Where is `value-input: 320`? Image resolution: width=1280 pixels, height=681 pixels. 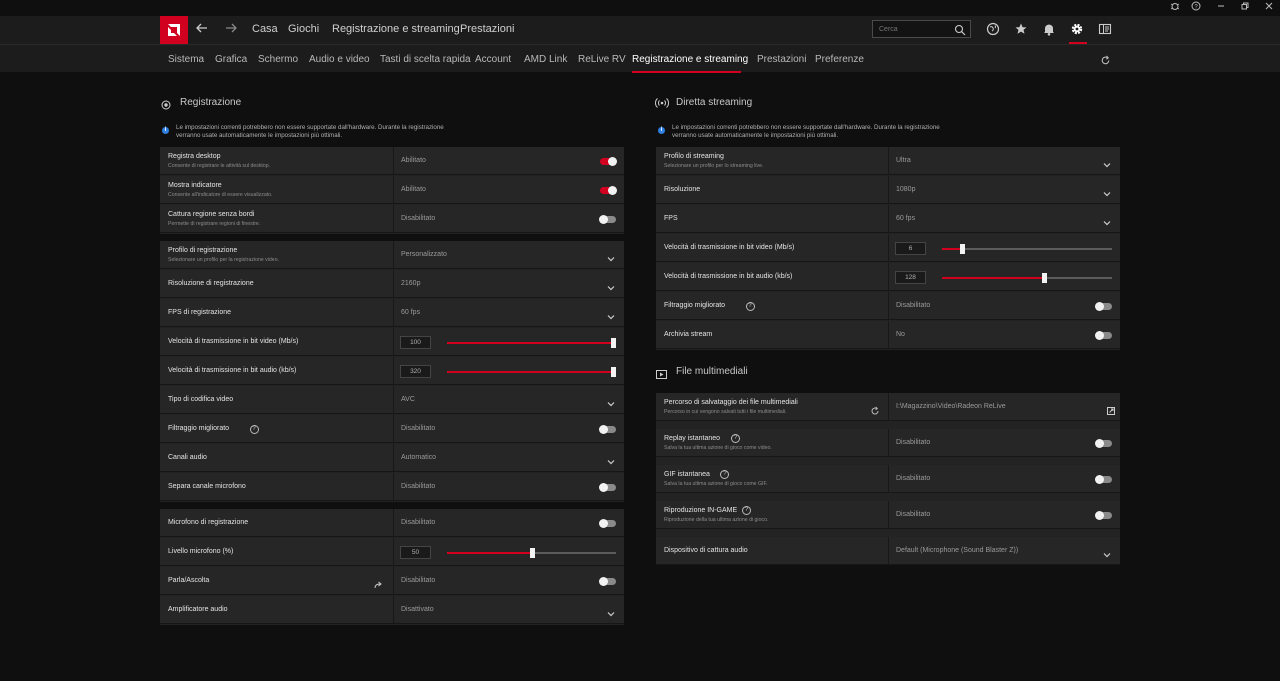 value-input: 320 is located at coordinates (415, 371).